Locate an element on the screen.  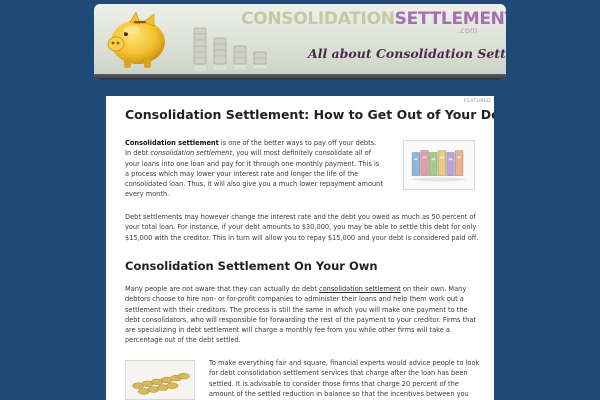
featured-badge: FEATURED is located at coordinates (477, 101).